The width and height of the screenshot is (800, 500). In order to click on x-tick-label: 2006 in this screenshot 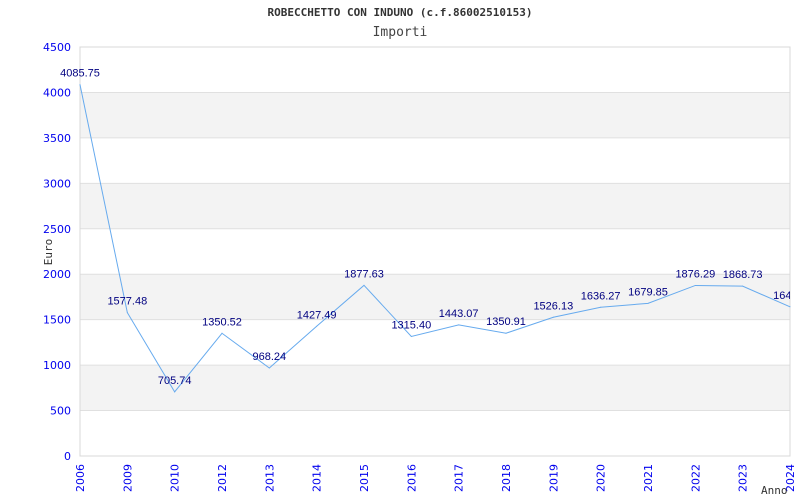, I will do `click(80, 478)`.